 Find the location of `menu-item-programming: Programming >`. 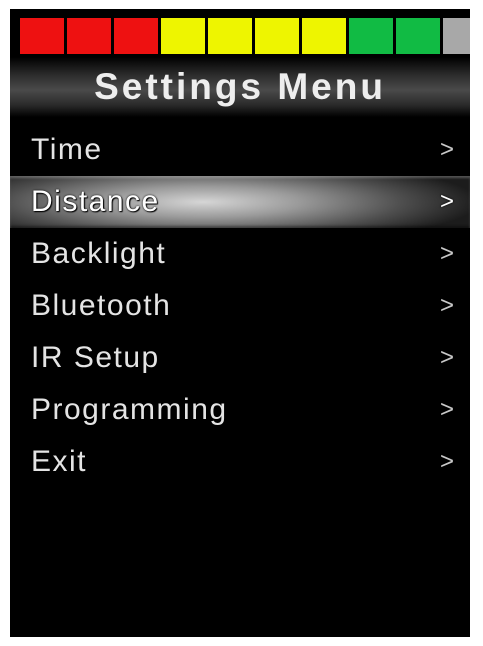

menu-item-programming: Programming > is located at coordinates (240, 410).